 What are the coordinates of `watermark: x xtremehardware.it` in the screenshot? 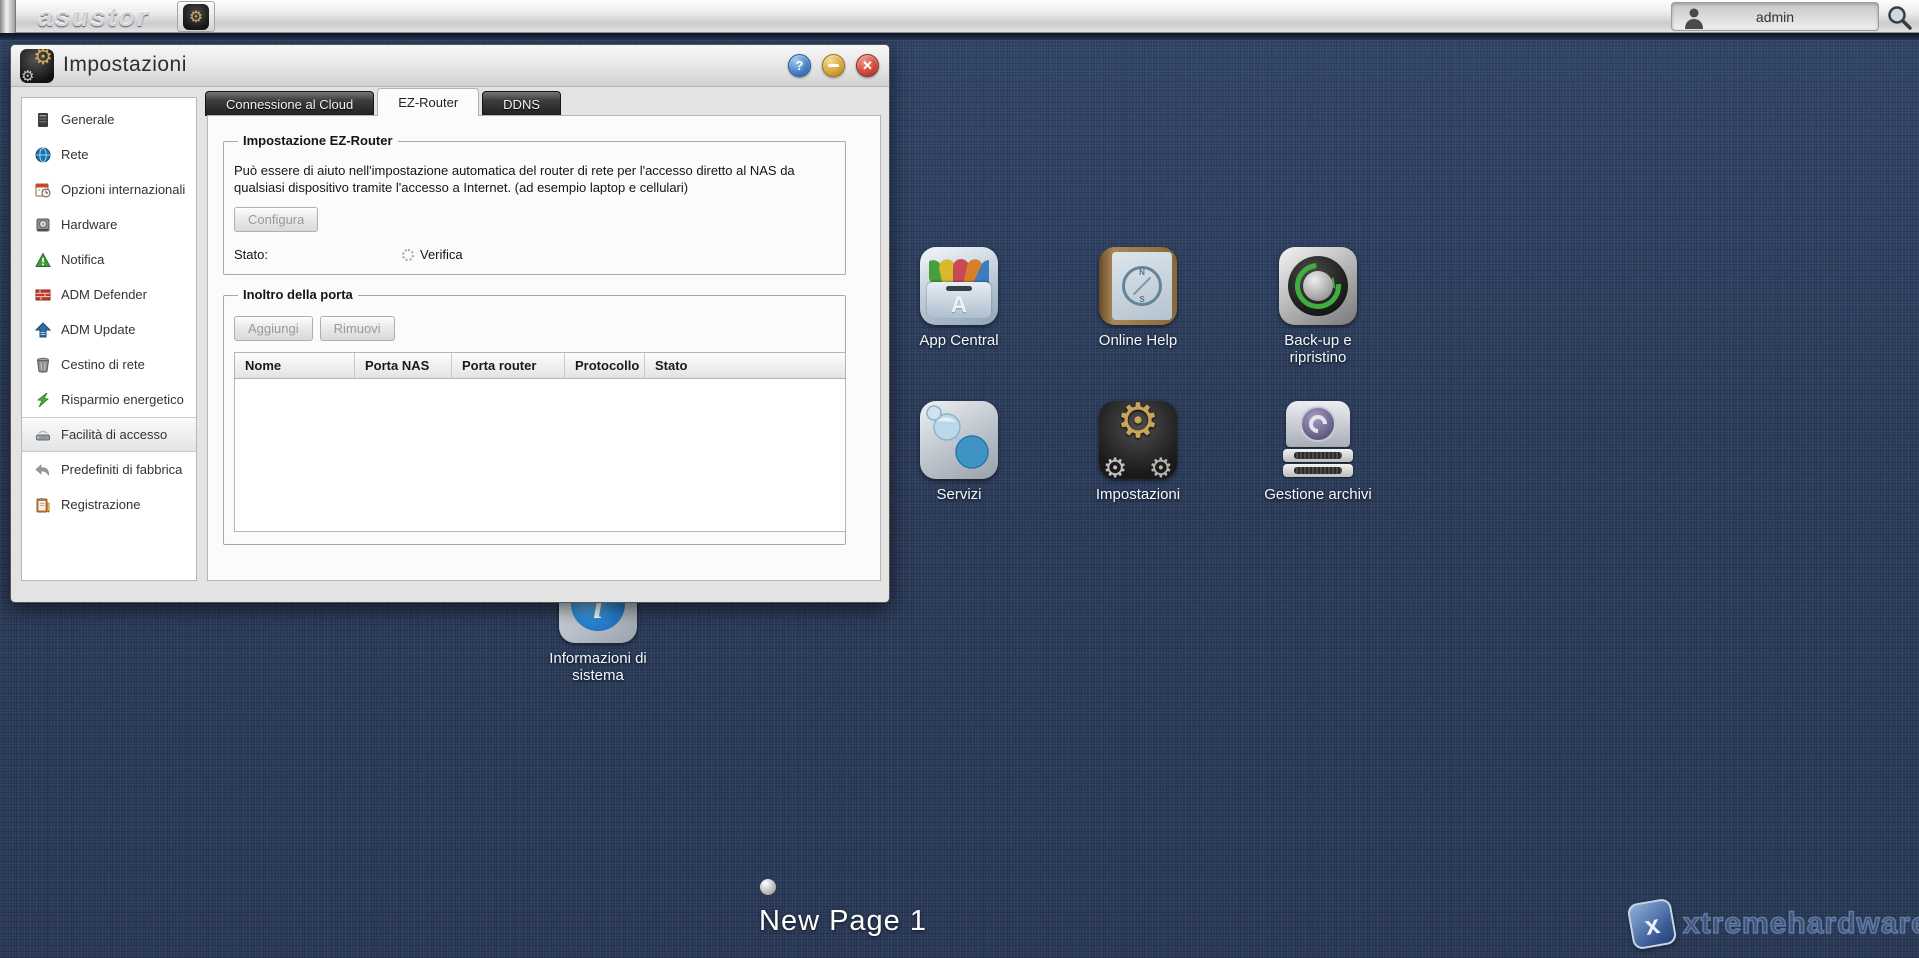 It's located at (1772, 925).